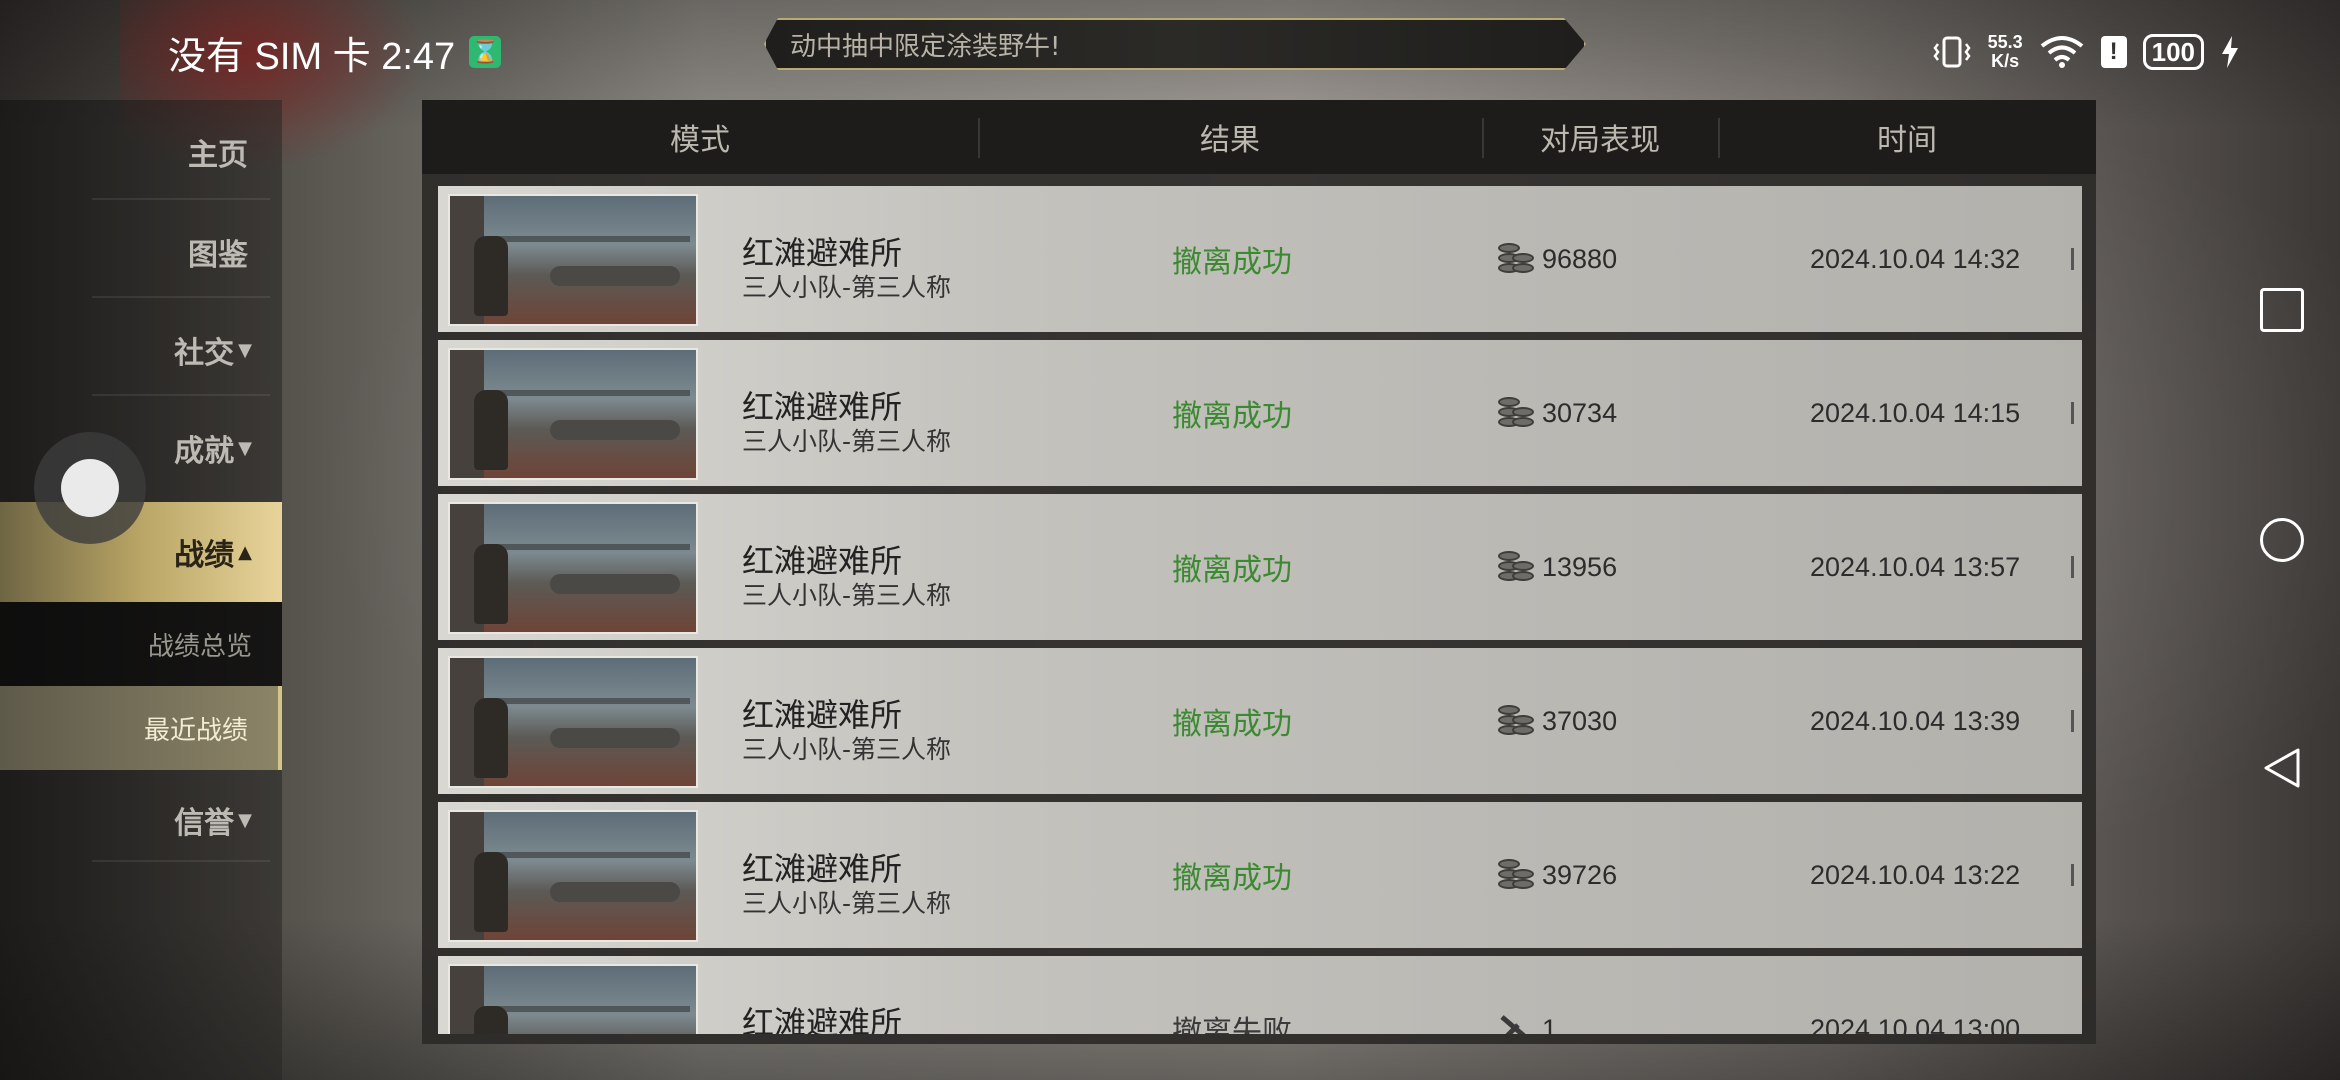  I want to click on subitem-label: 战绩总览, so click(199, 646).